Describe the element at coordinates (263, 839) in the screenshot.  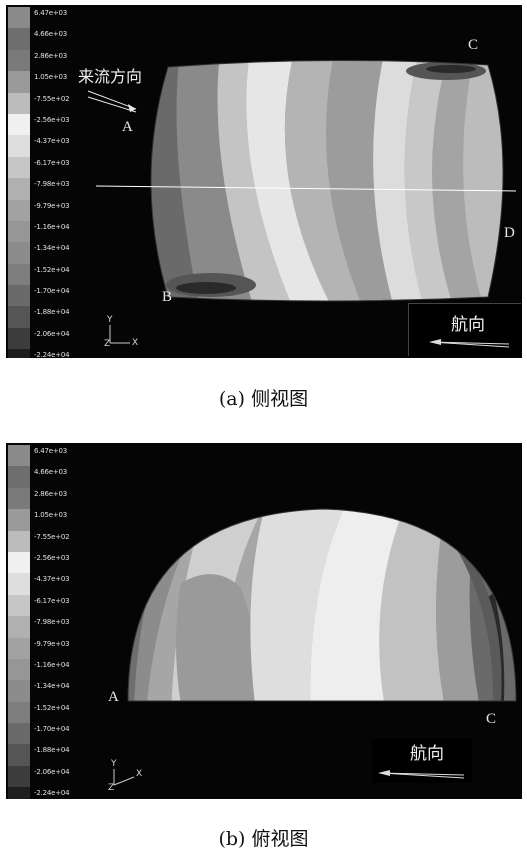
I see `caption-b: (b) 俯视图` at that location.